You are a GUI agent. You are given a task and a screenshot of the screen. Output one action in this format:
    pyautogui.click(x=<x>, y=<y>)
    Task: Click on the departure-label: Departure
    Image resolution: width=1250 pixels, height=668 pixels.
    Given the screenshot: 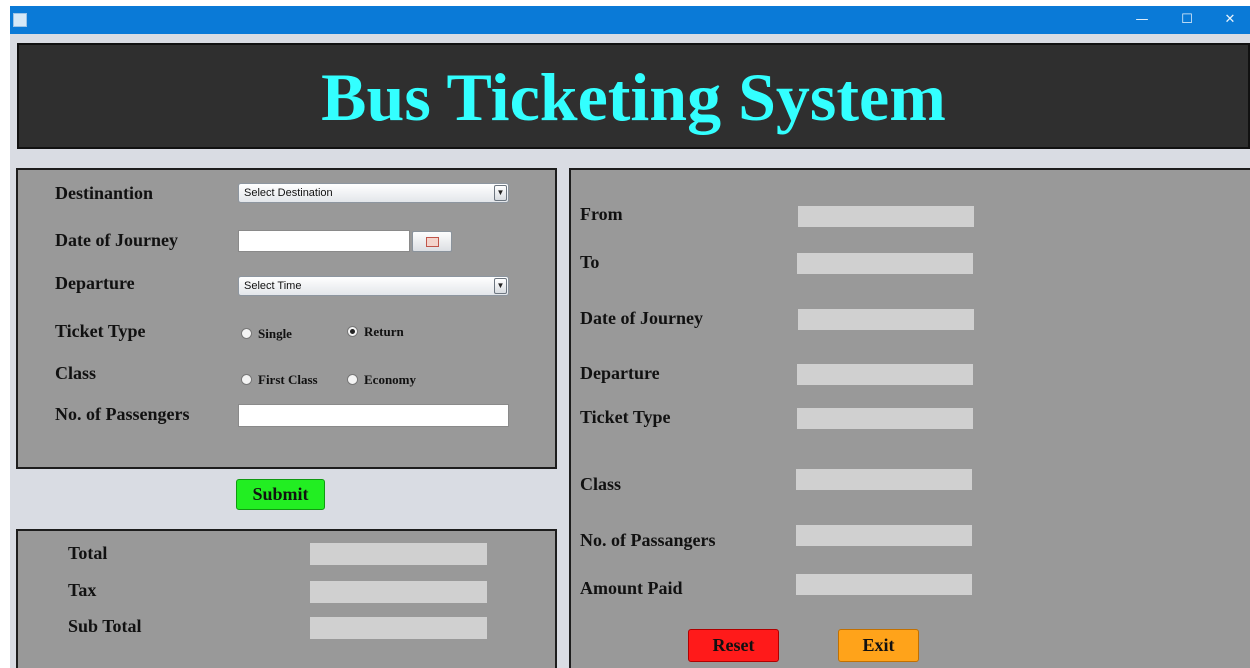 What is the action you would take?
    pyautogui.click(x=95, y=283)
    